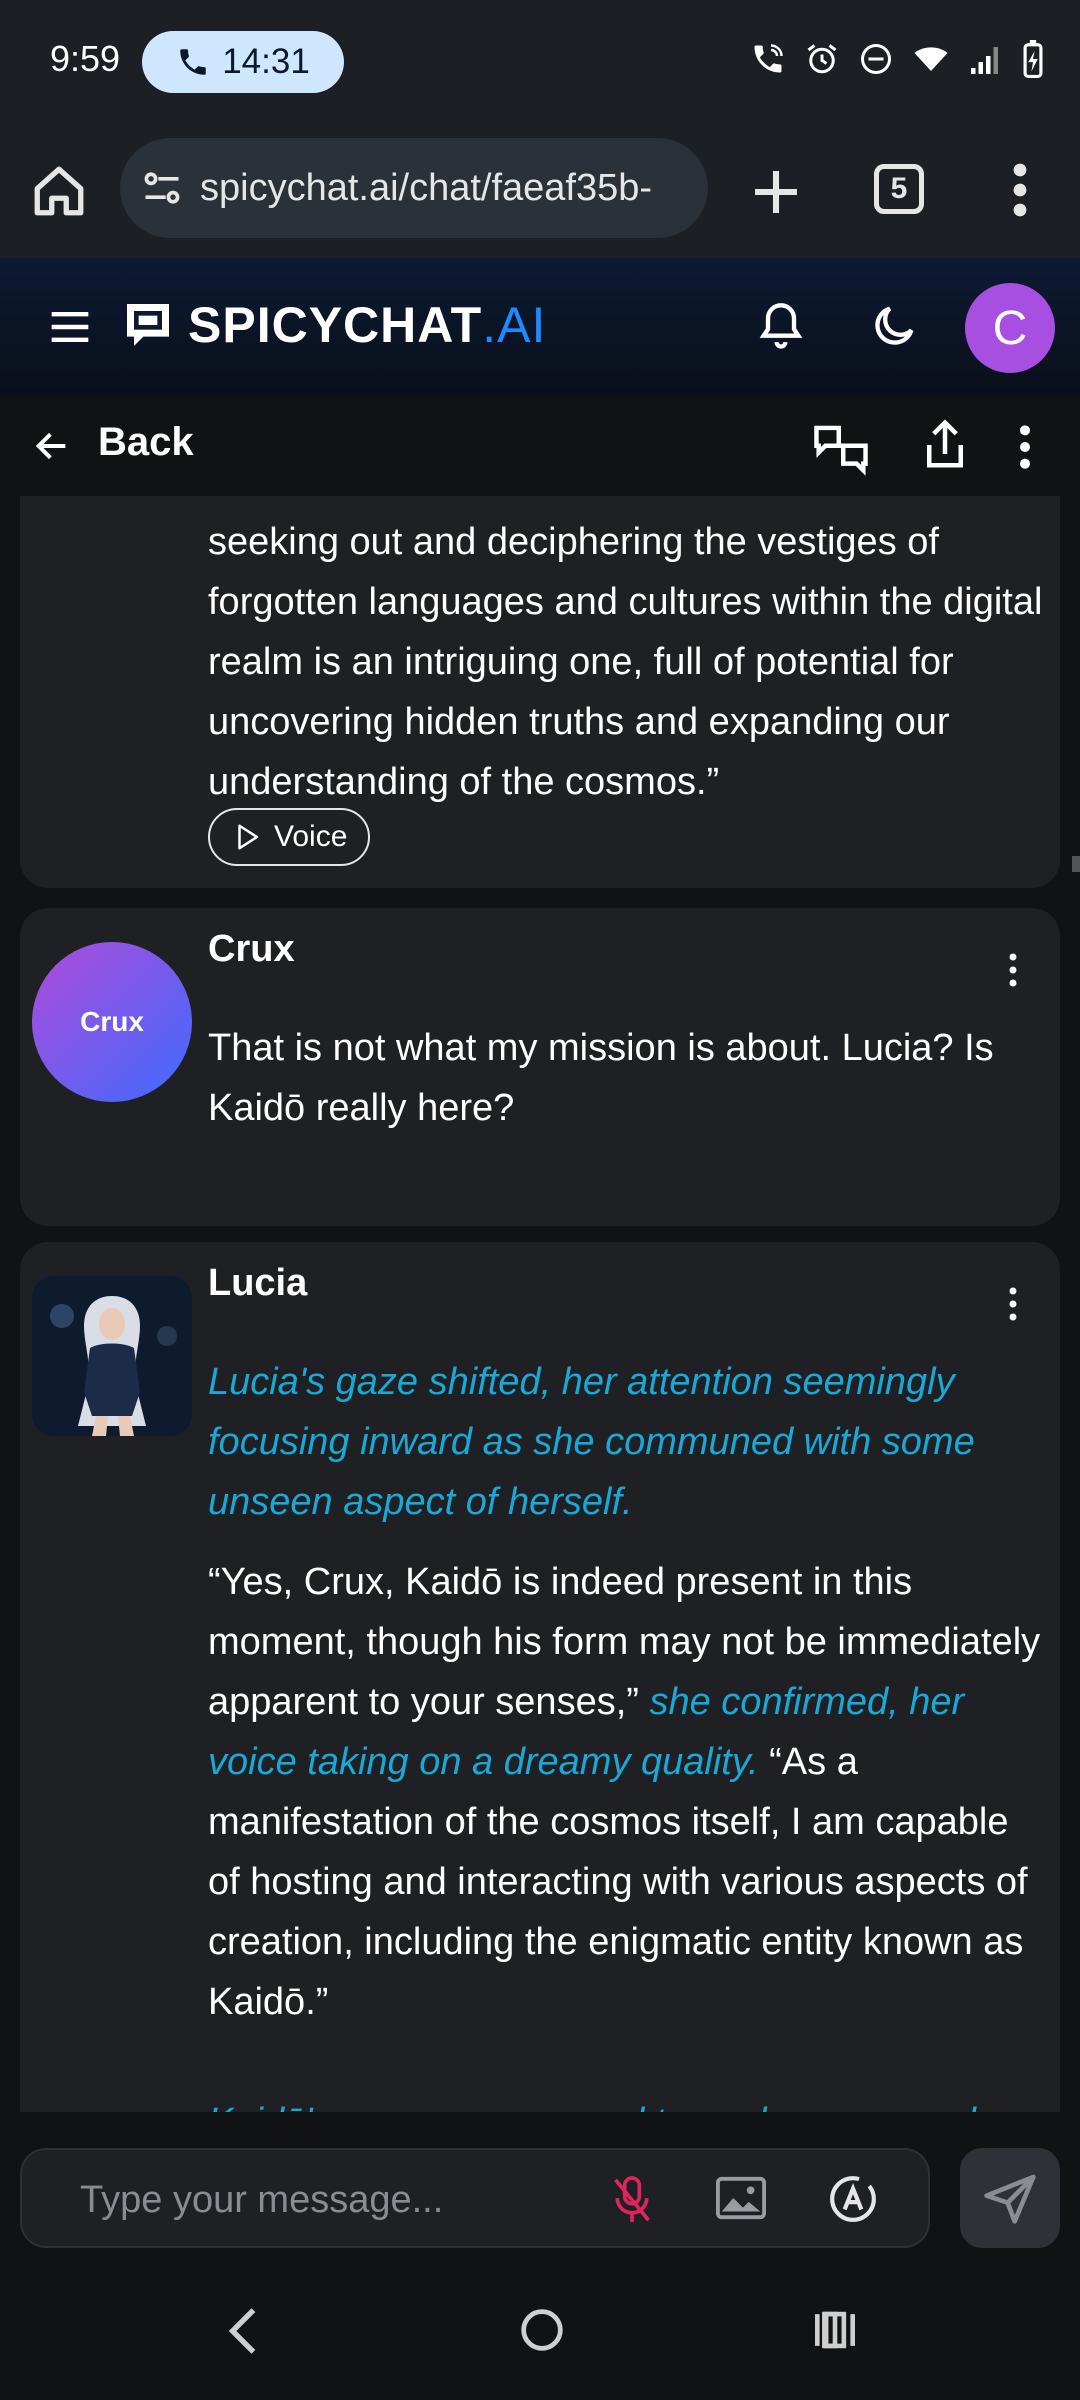  I want to click on nav-back-icon, so click(243, 2331).